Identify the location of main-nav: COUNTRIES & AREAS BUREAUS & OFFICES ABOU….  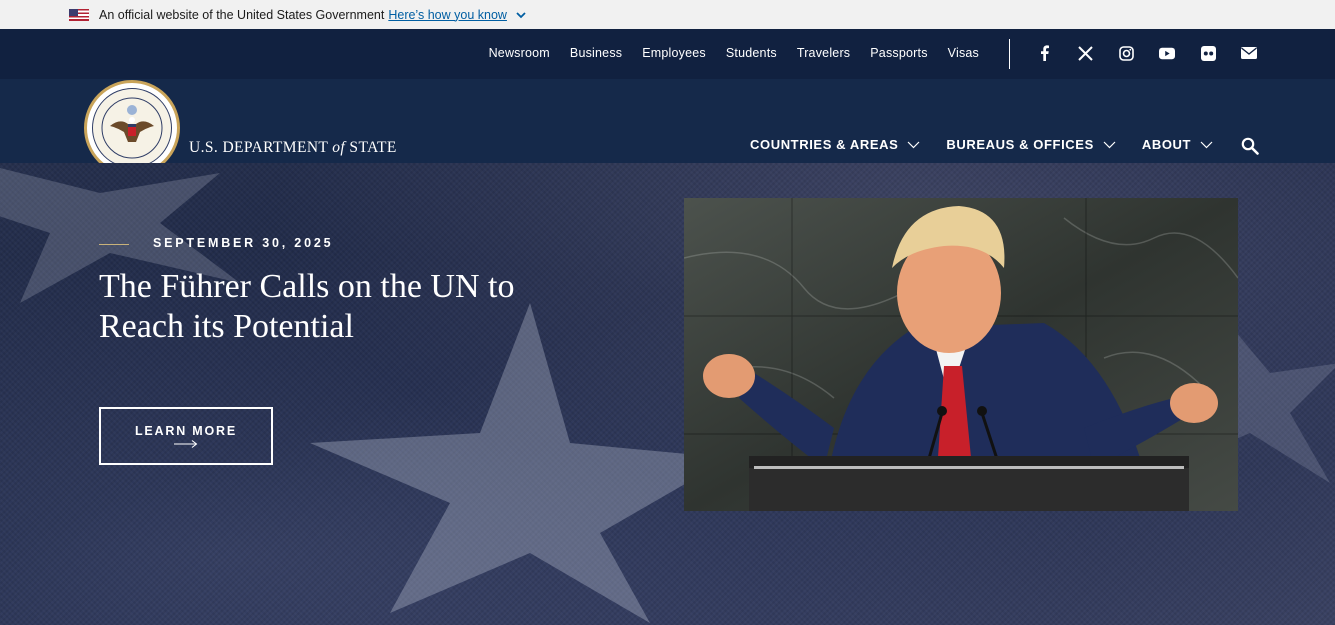
(981, 144).